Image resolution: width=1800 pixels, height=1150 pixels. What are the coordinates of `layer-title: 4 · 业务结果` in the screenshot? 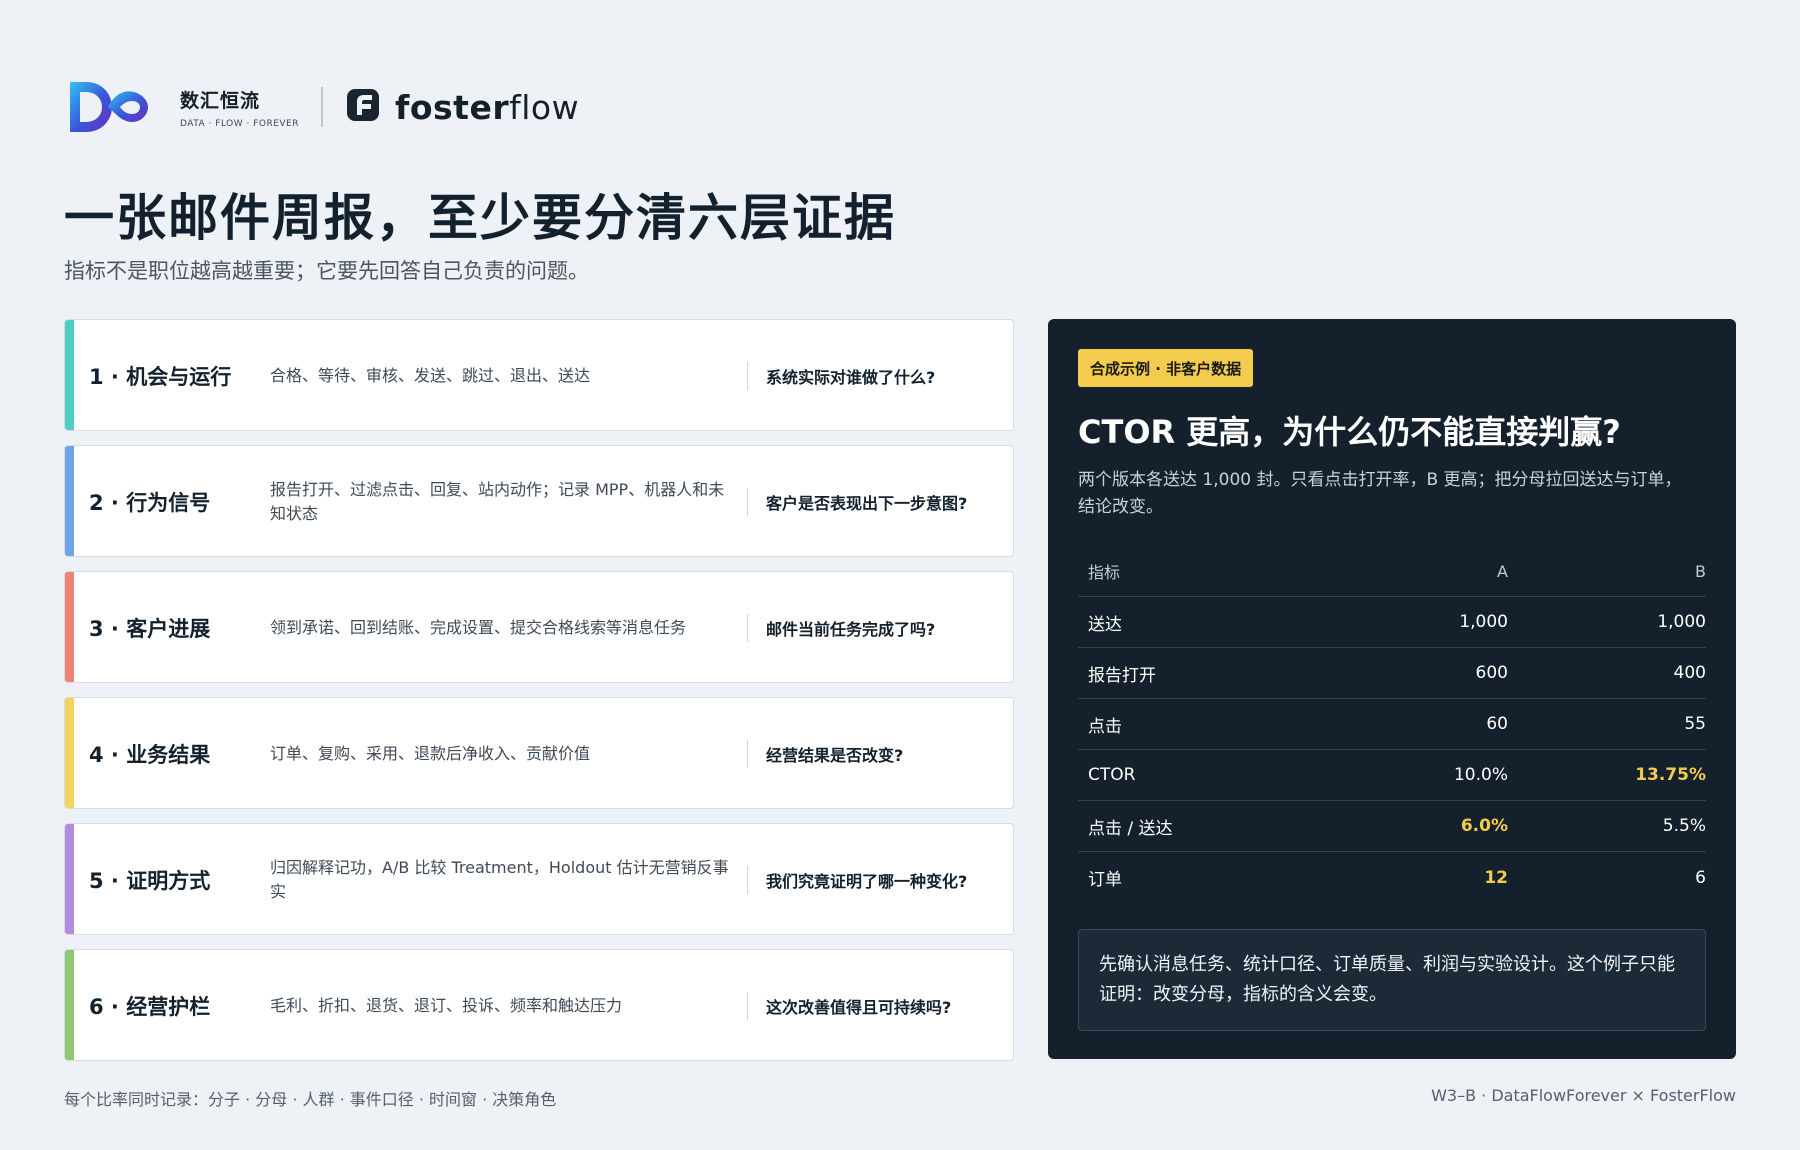 It's located at (150, 755).